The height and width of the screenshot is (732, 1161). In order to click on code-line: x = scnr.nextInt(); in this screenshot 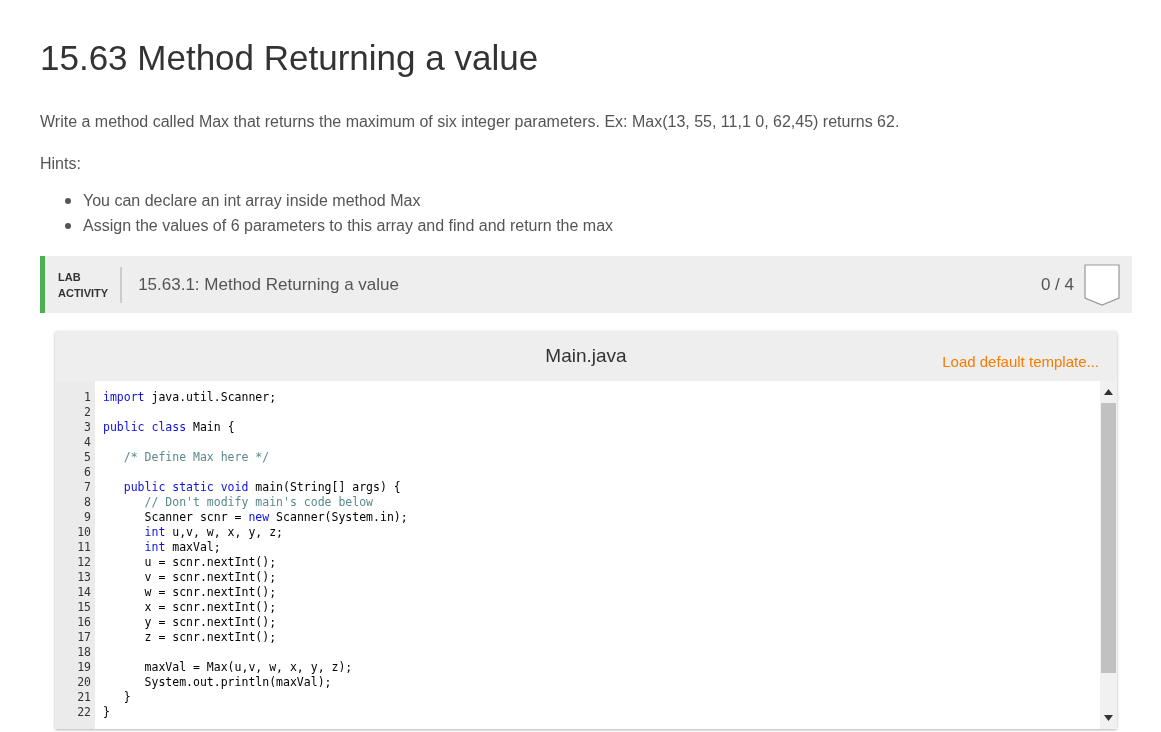, I will do `click(210, 607)`.